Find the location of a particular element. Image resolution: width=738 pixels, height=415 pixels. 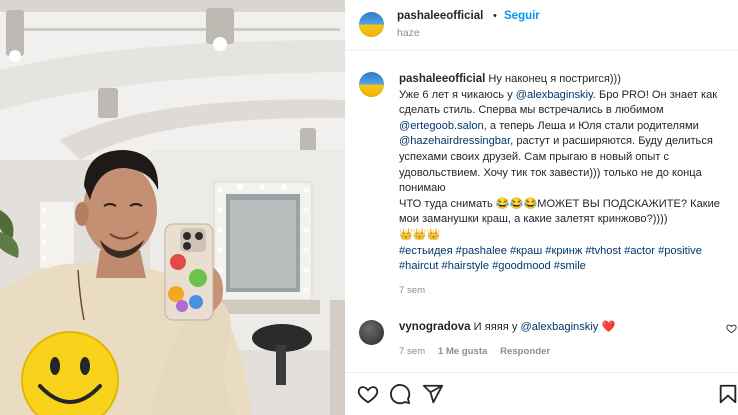

caption-crowns: 👑👑👑 is located at coordinates (420, 234).